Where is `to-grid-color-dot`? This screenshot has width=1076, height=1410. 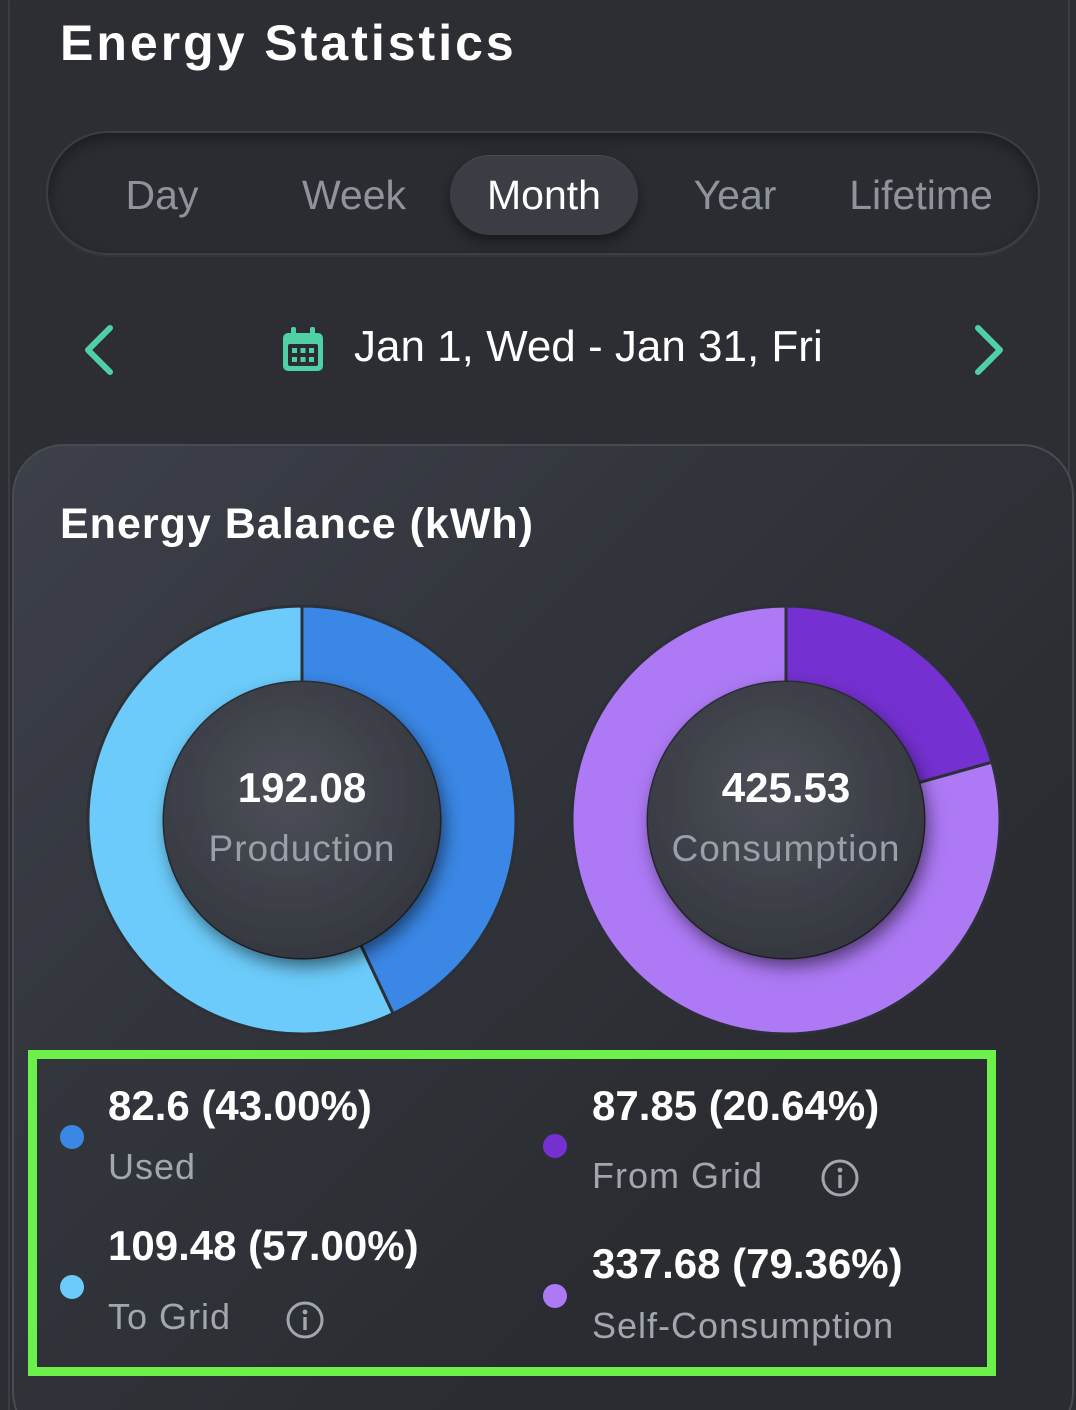 to-grid-color-dot is located at coordinates (72, 1287).